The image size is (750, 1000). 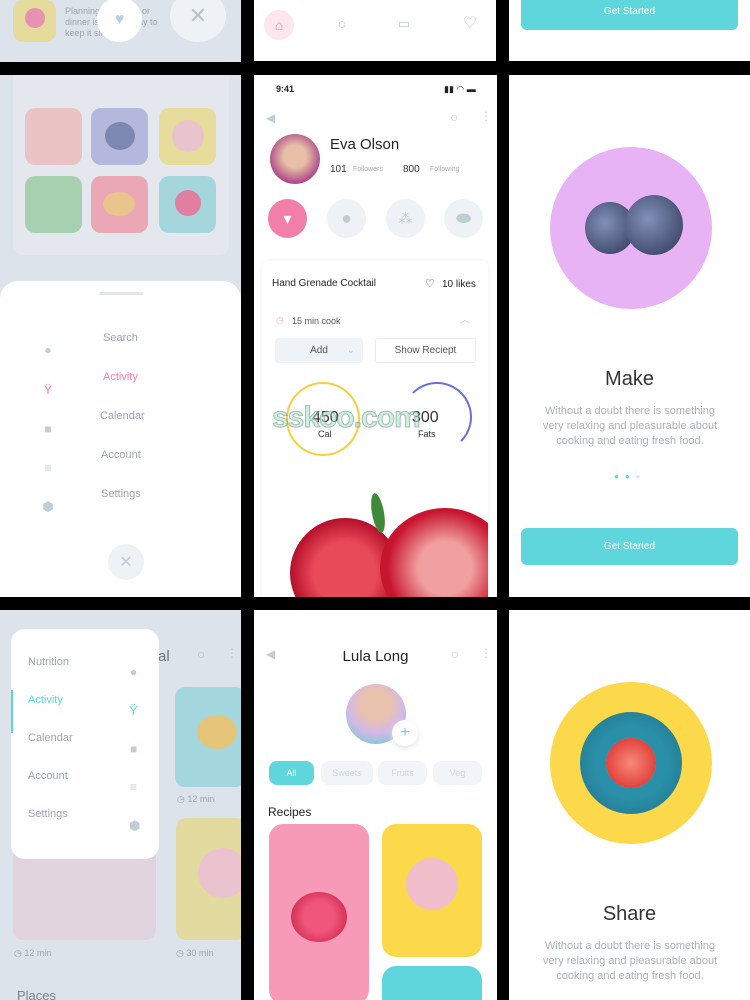 I want to click on active-indicator, so click(x=12, y=711).